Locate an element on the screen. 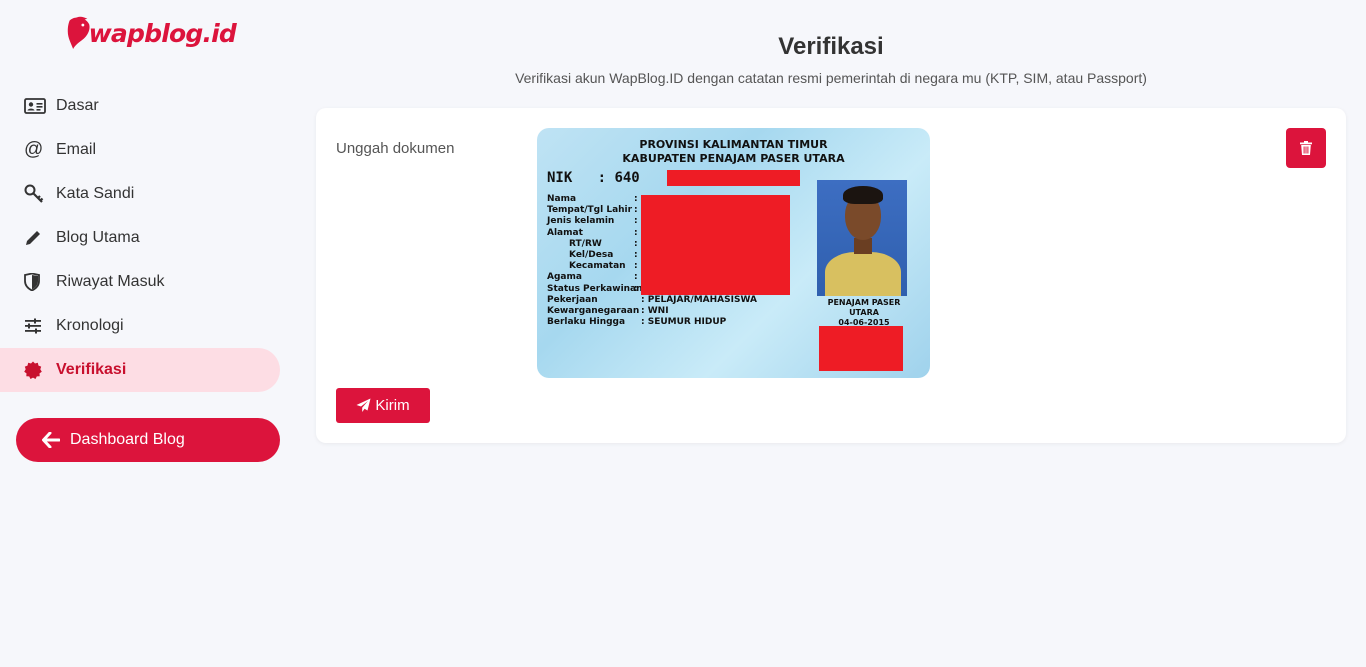 The image size is (1366, 667). logo: wapblog.id is located at coordinates (151, 33).